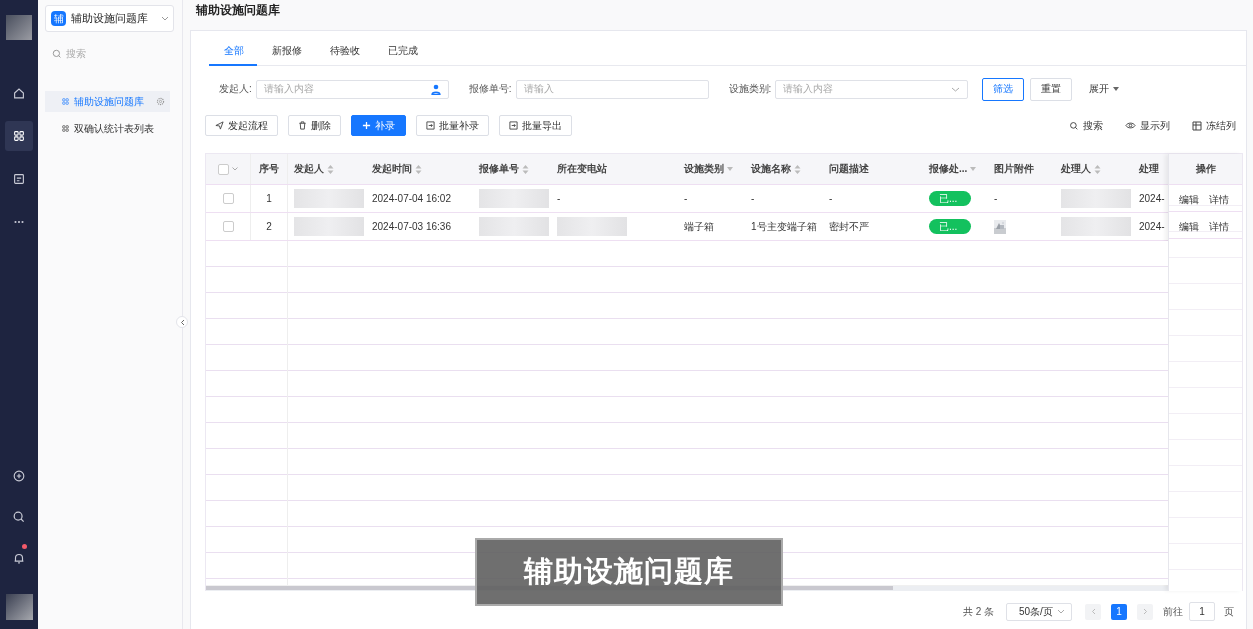  What do you see at coordinates (235, 89) in the screenshot?
I see `field-label: 发起人:` at bounding box center [235, 89].